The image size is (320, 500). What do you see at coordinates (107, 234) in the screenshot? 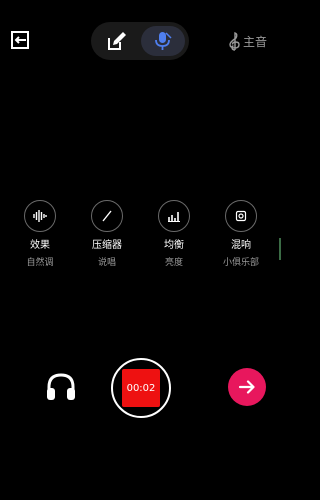
I see `effect-item-compressor: 压缩器 说唱` at bounding box center [107, 234].